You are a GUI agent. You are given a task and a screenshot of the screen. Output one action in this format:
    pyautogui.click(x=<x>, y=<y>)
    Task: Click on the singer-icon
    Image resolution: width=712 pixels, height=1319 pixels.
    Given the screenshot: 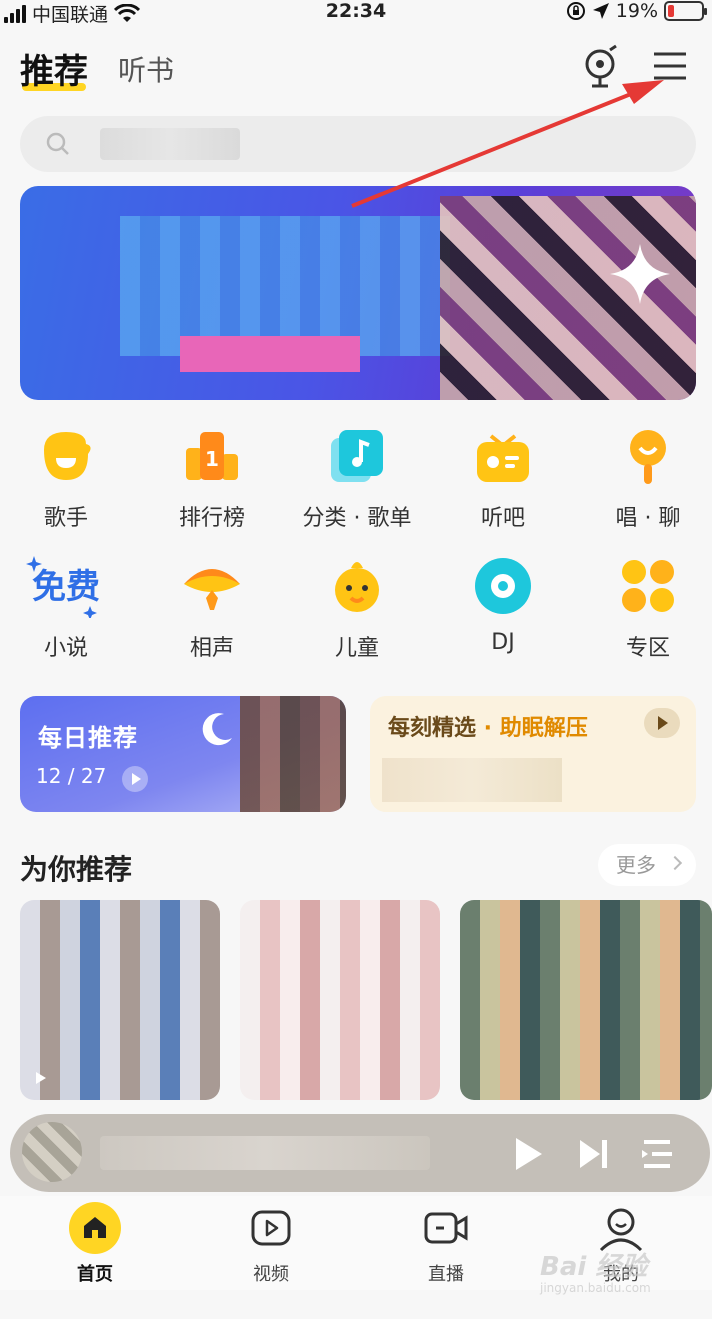 What is the action you would take?
    pyautogui.click(x=67, y=456)
    